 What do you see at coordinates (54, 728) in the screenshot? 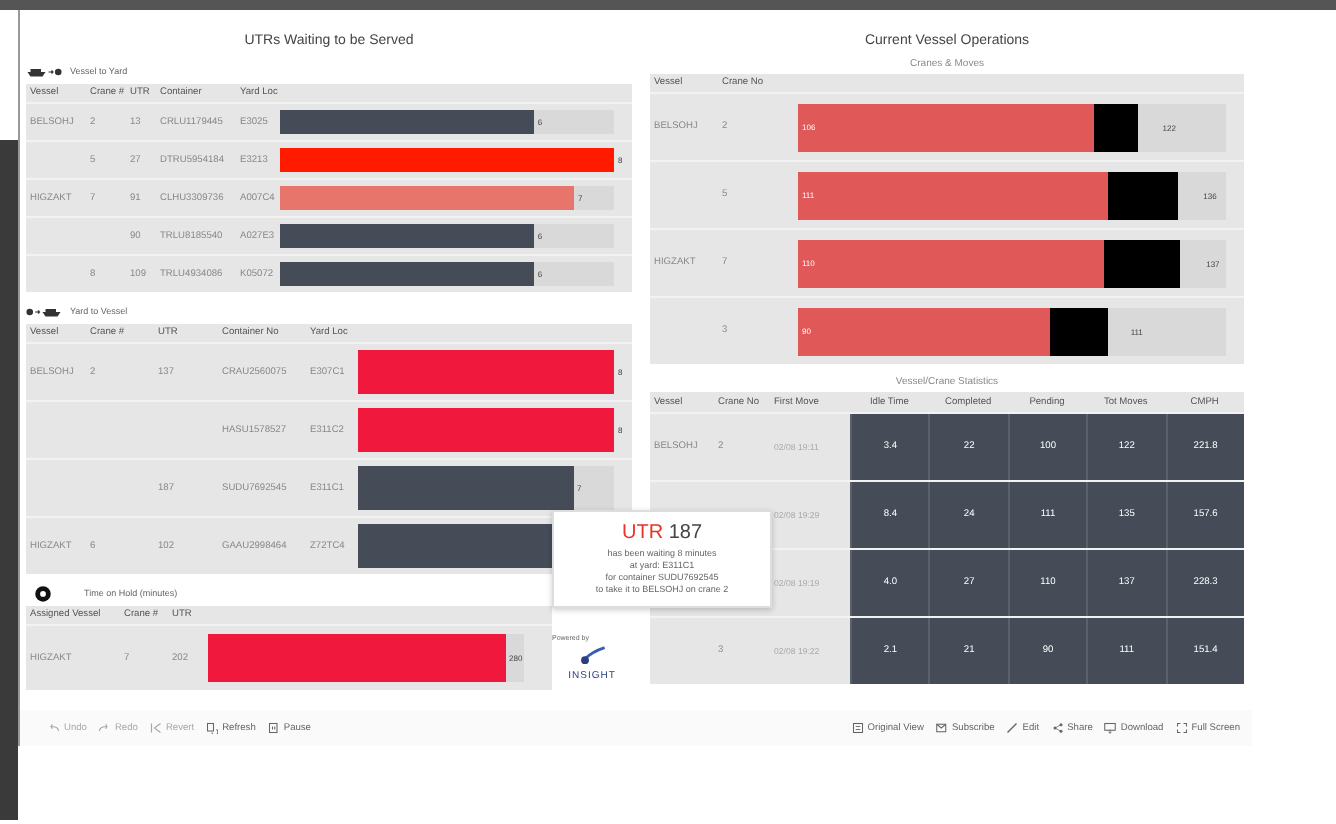
I see `undo-icon` at bounding box center [54, 728].